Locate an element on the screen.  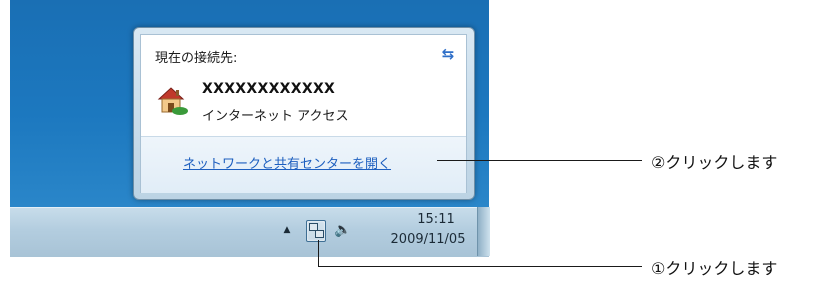
popup-footer: ネットワークと共有センターを開く is located at coordinates (303, 164).